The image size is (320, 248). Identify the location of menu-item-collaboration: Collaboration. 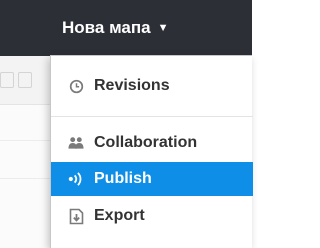
(152, 143).